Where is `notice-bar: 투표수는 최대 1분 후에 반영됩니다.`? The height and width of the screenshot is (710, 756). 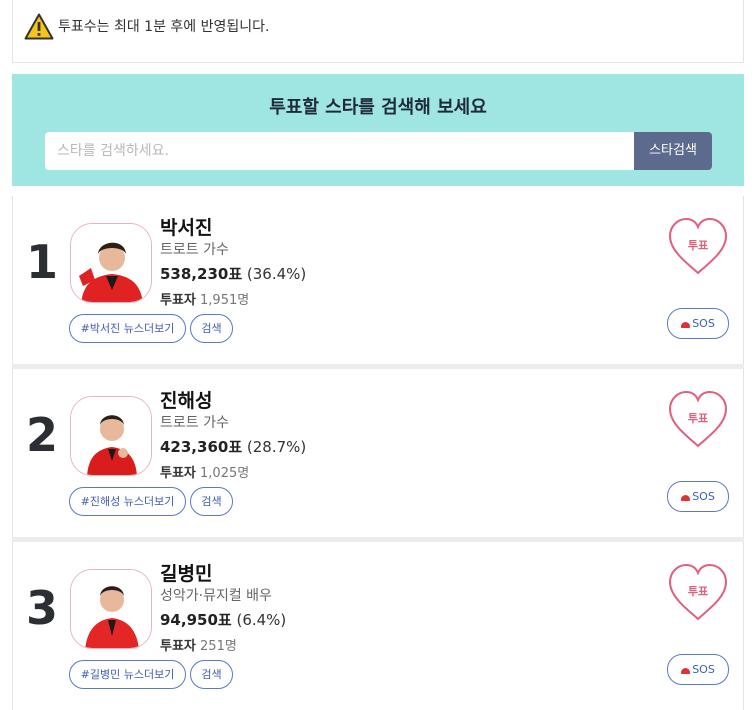 notice-bar: 투표수는 최대 1분 후에 반영됩니다. is located at coordinates (378, 31).